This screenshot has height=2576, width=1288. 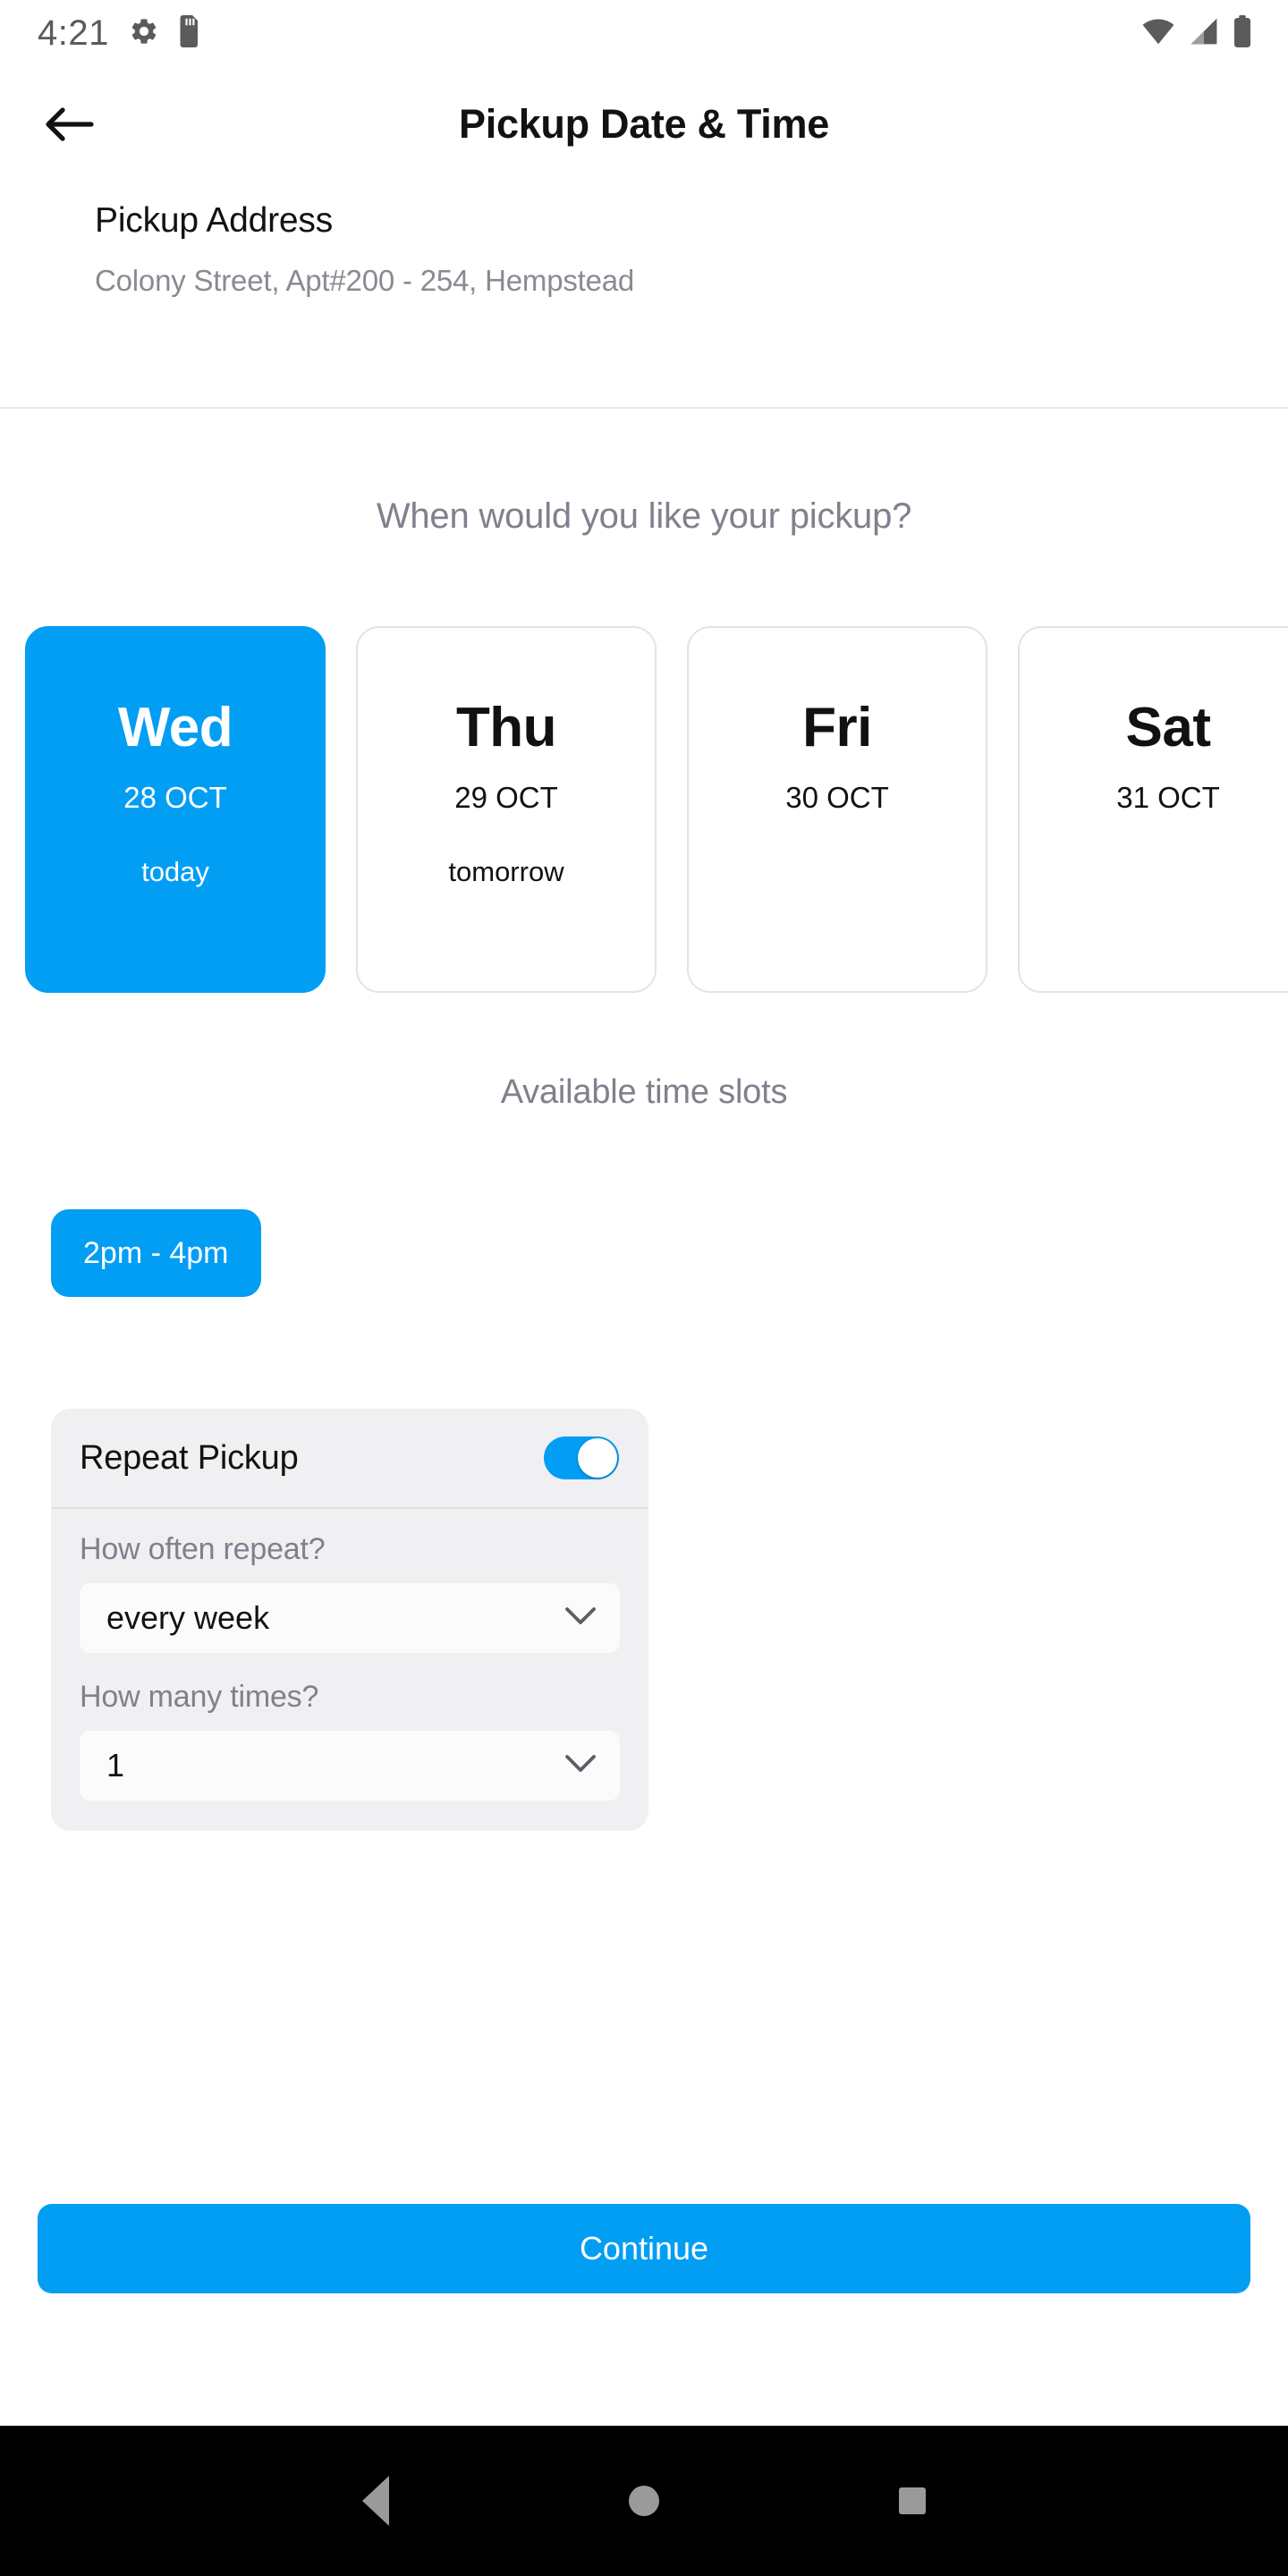 I want to click on time-slot-chip: 2pm - 4pm, so click(x=156, y=1253).